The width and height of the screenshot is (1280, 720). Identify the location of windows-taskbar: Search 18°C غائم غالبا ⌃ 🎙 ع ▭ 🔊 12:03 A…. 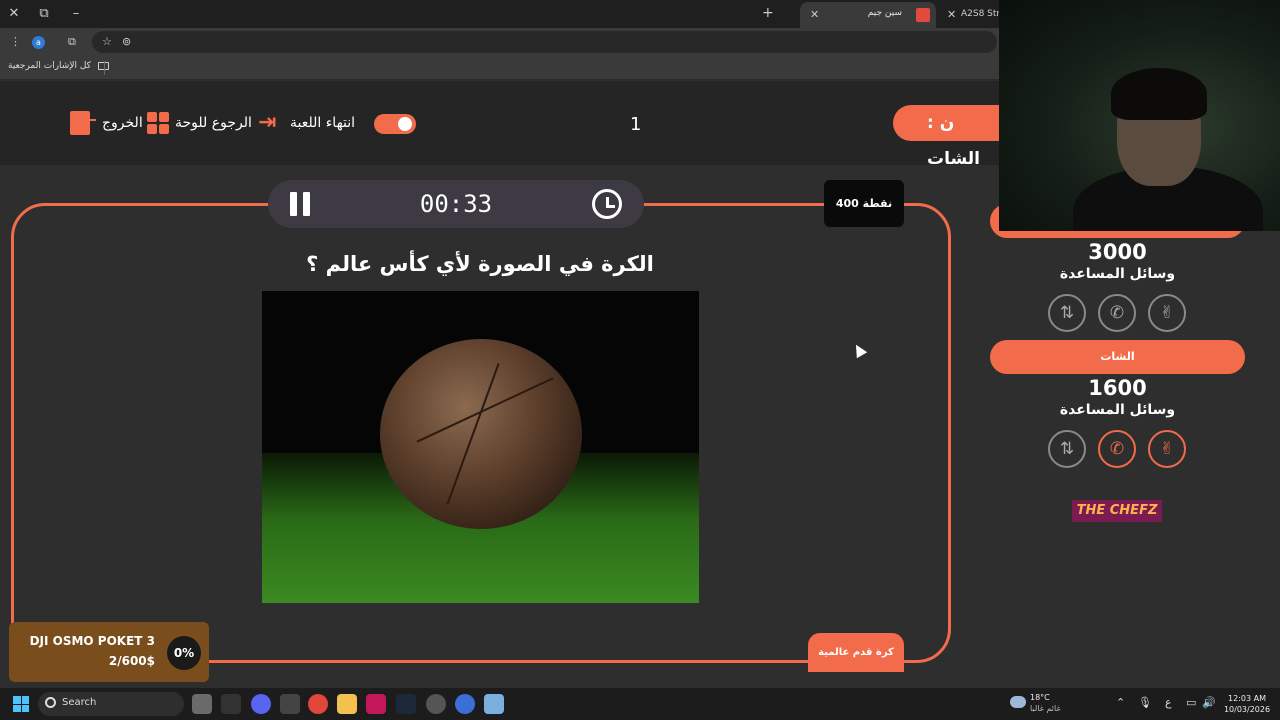
(640, 704).